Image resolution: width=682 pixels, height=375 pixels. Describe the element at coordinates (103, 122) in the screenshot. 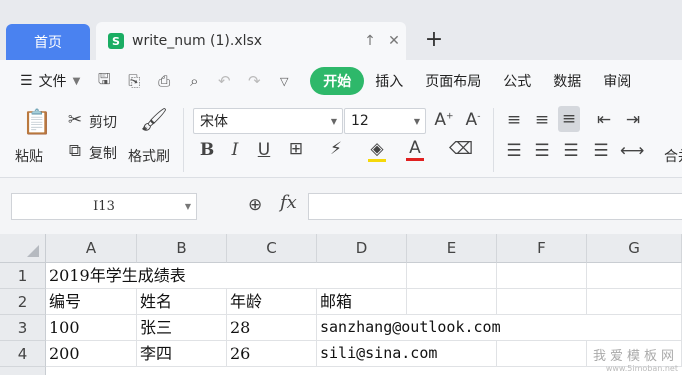

I see `cut-button: 剪切` at that location.